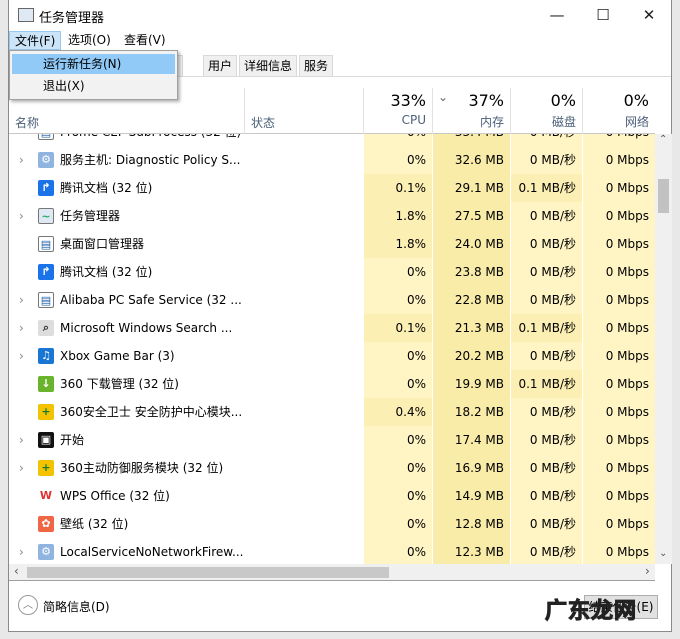  What do you see at coordinates (397, 111) in the screenshot?
I see `column-cpu: 33% CPU` at bounding box center [397, 111].